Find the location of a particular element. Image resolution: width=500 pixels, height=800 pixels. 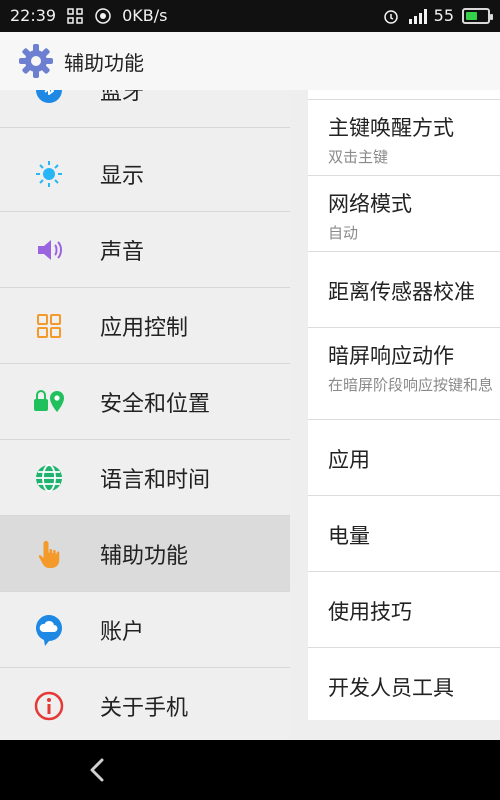

battery-percent: 55 is located at coordinates (443, 15).